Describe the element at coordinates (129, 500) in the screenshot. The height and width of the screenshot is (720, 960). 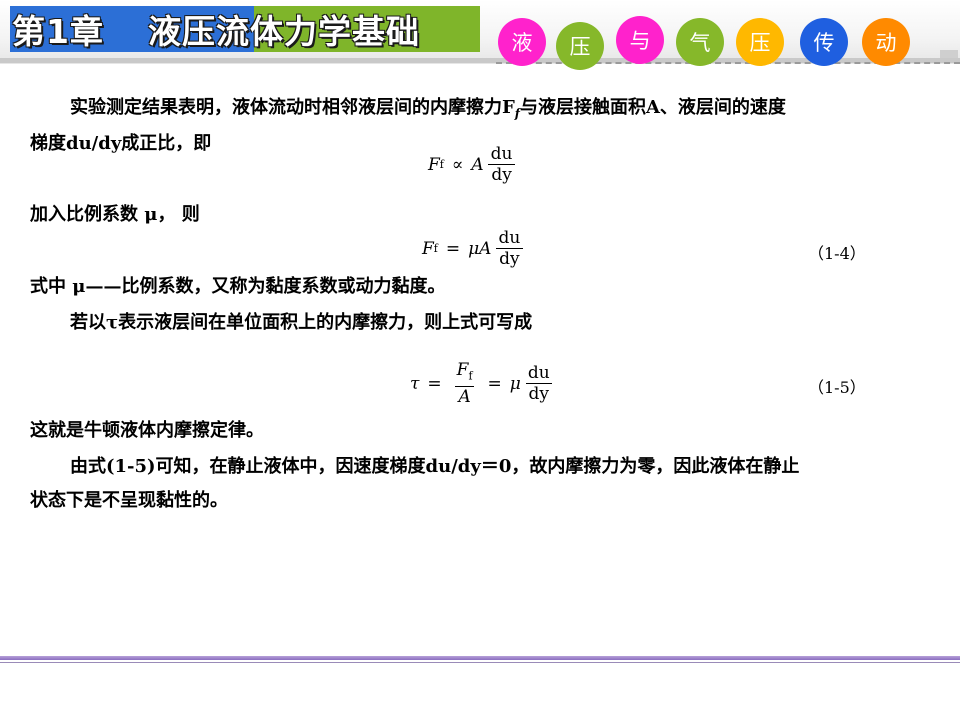
I see `para-last-line2: 状态下是不呈现黏性的。` at that location.